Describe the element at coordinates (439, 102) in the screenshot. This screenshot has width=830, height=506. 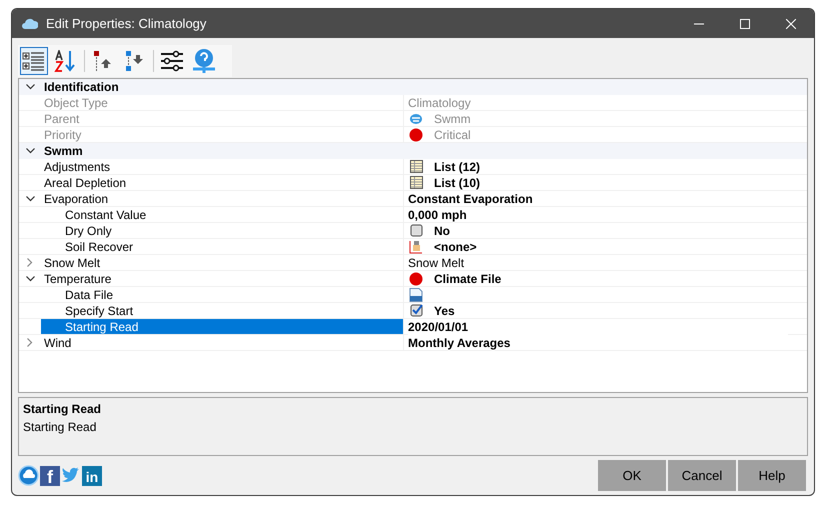
I see `property-value: Climatology` at that location.